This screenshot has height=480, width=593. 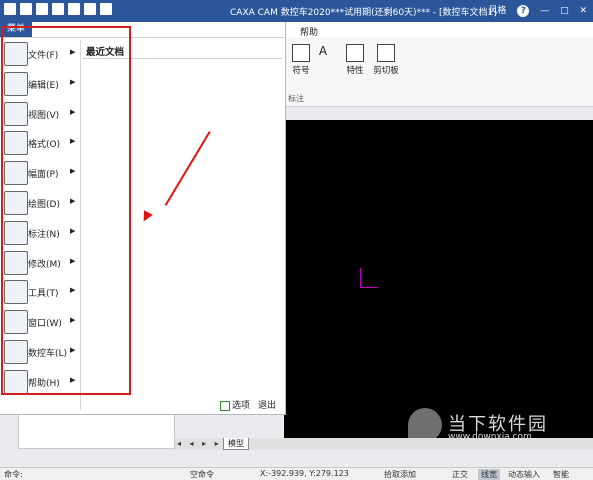 What do you see at coordinates (74, 9) in the screenshot?
I see `print-icon` at bounding box center [74, 9].